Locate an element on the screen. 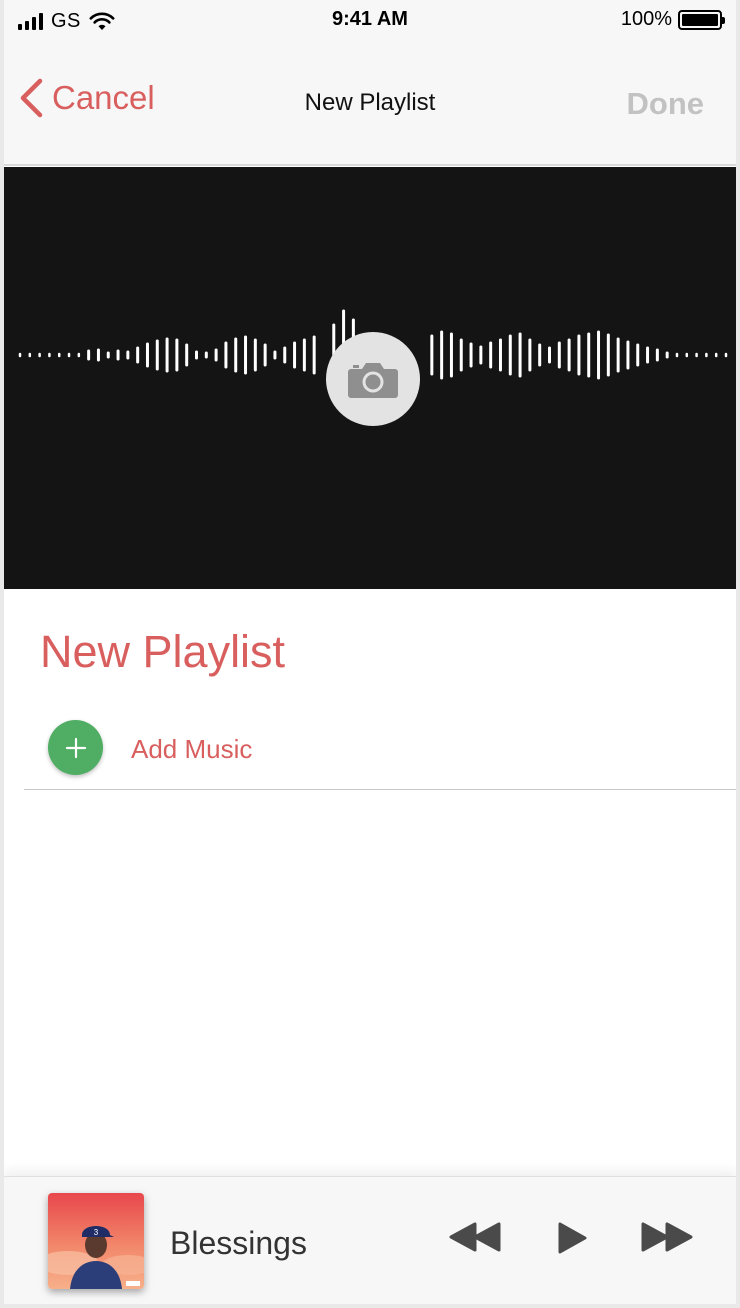 This screenshot has height=1308, width=740. status-bar: GS 9:41 AM 100% is located at coordinates (370, 22).